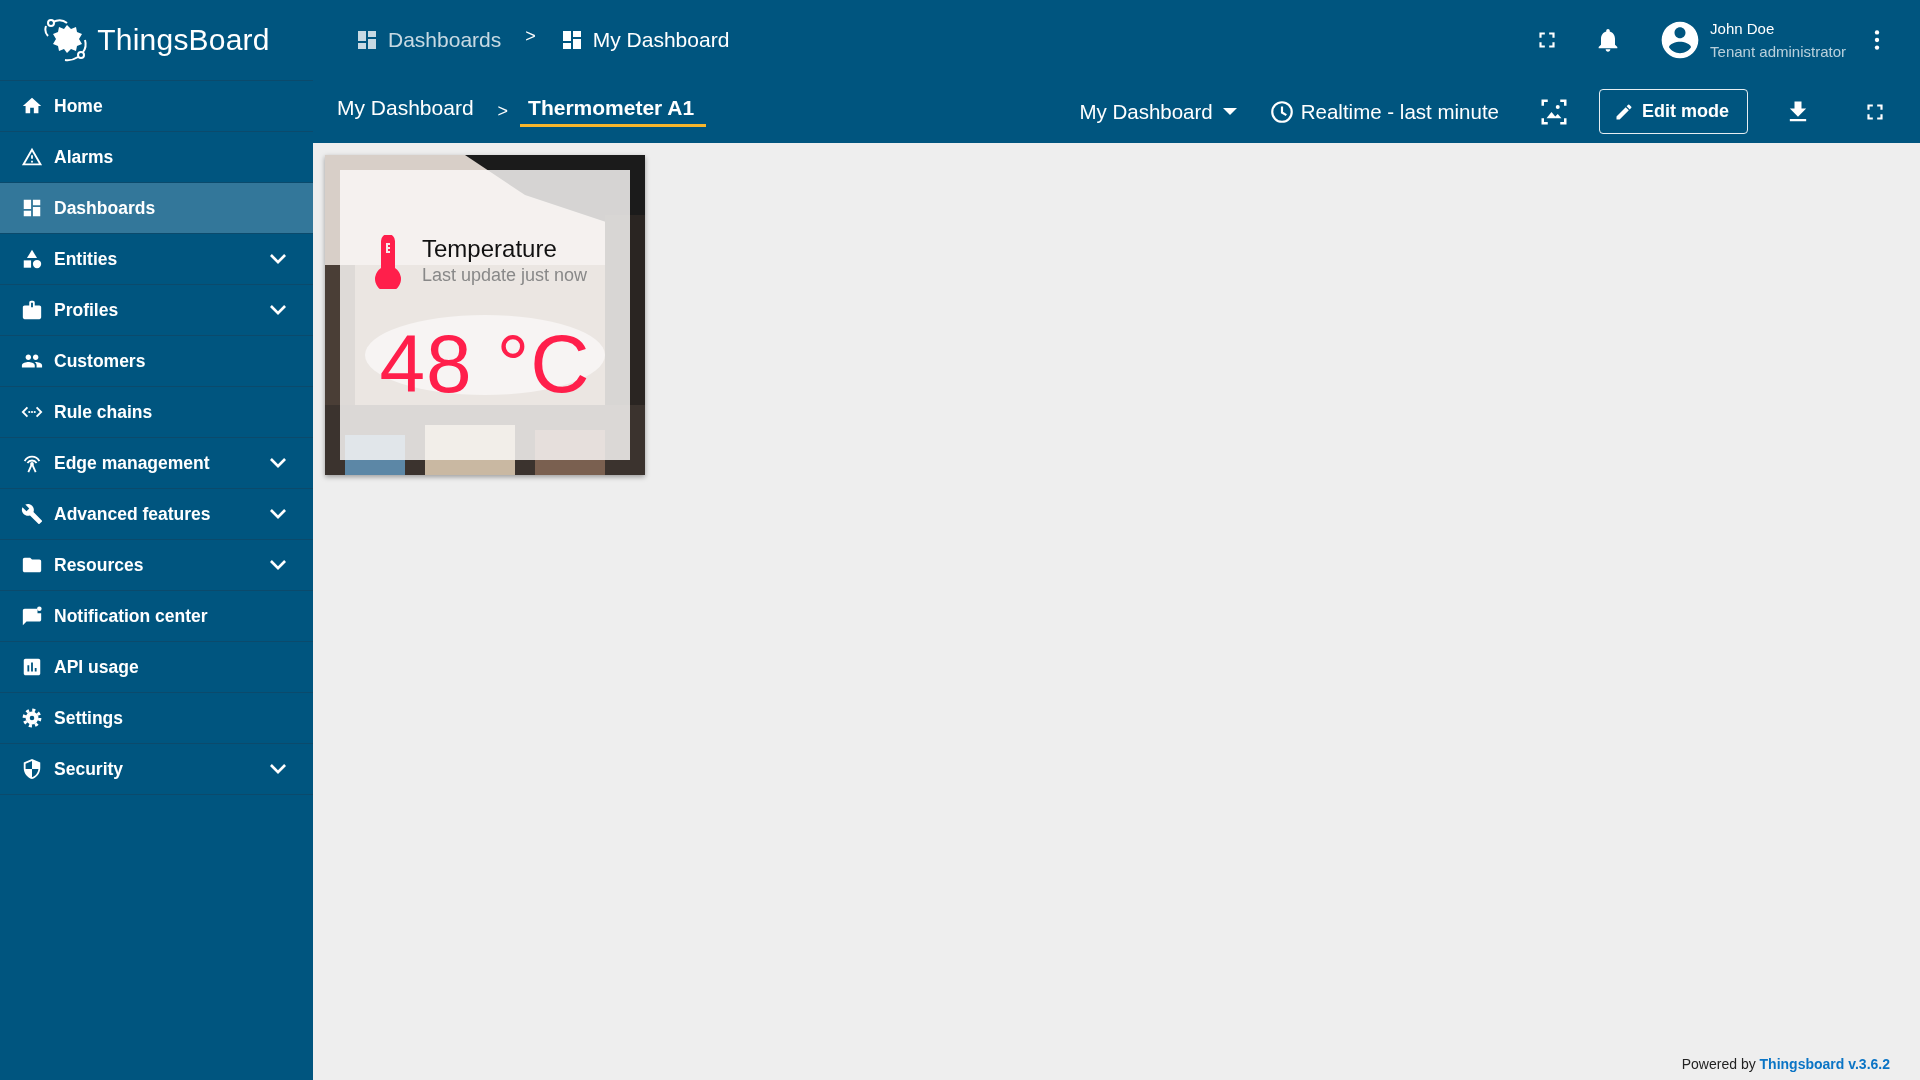  What do you see at coordinates (156, 718) in the screenshot?
I see `sidebar-item: Settings` at bounding box center [156, 718].